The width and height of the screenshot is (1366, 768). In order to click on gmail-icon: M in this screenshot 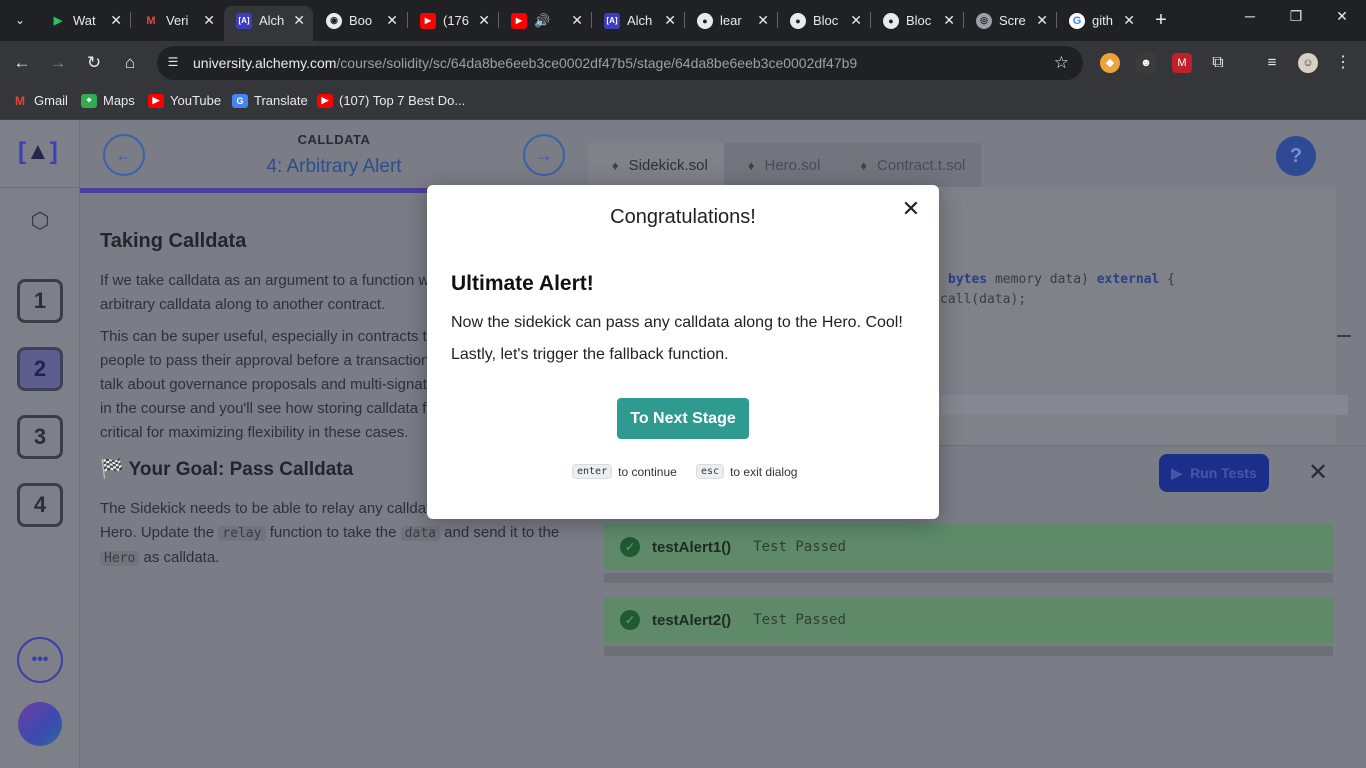, I will do `click(20, 100)`.